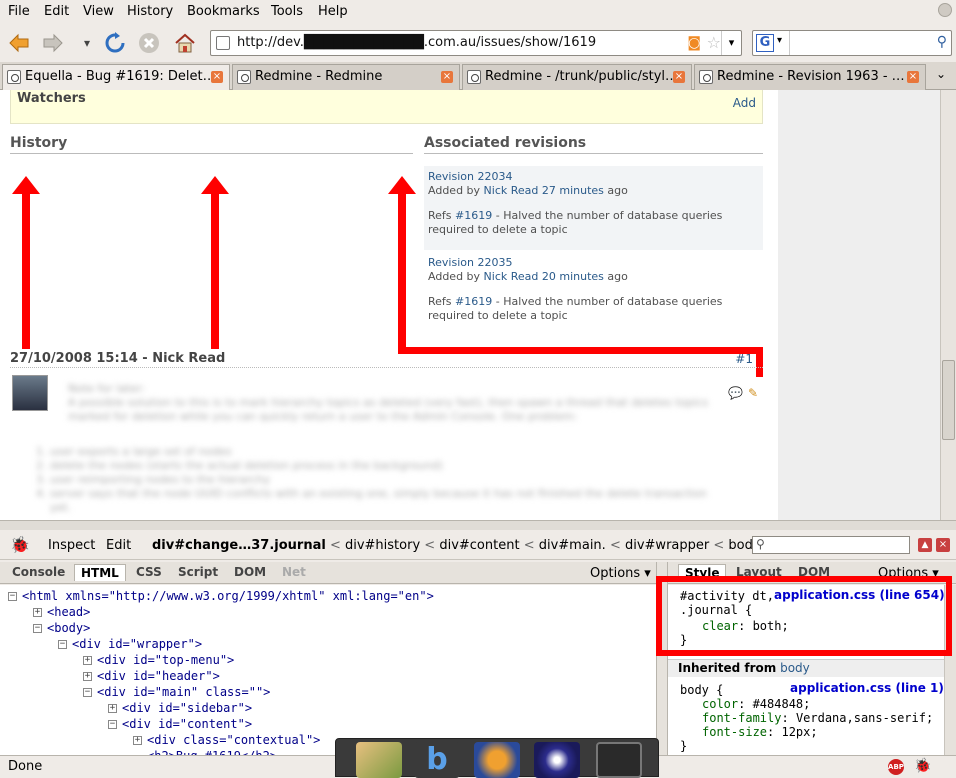  Describe the element at coordinates (831, 545) in the screenshot. I see `firebug-search-input: ⚲` at that location.